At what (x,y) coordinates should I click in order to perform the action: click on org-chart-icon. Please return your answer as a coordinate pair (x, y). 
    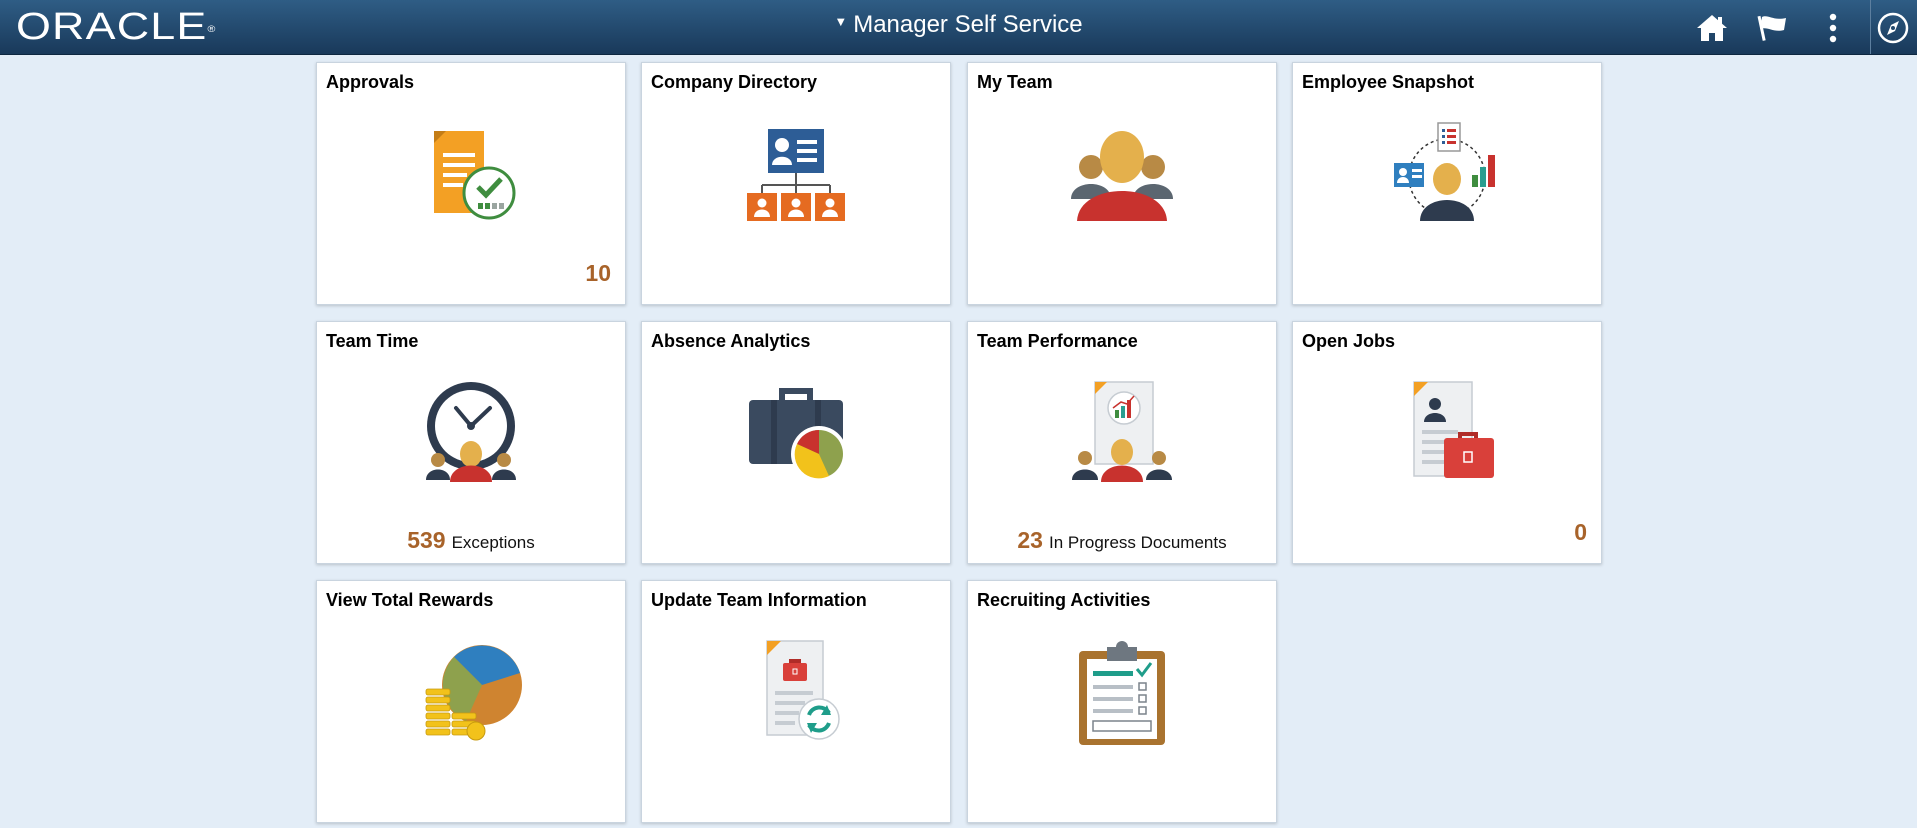
    Looking at the image, I should click on (796, 175).